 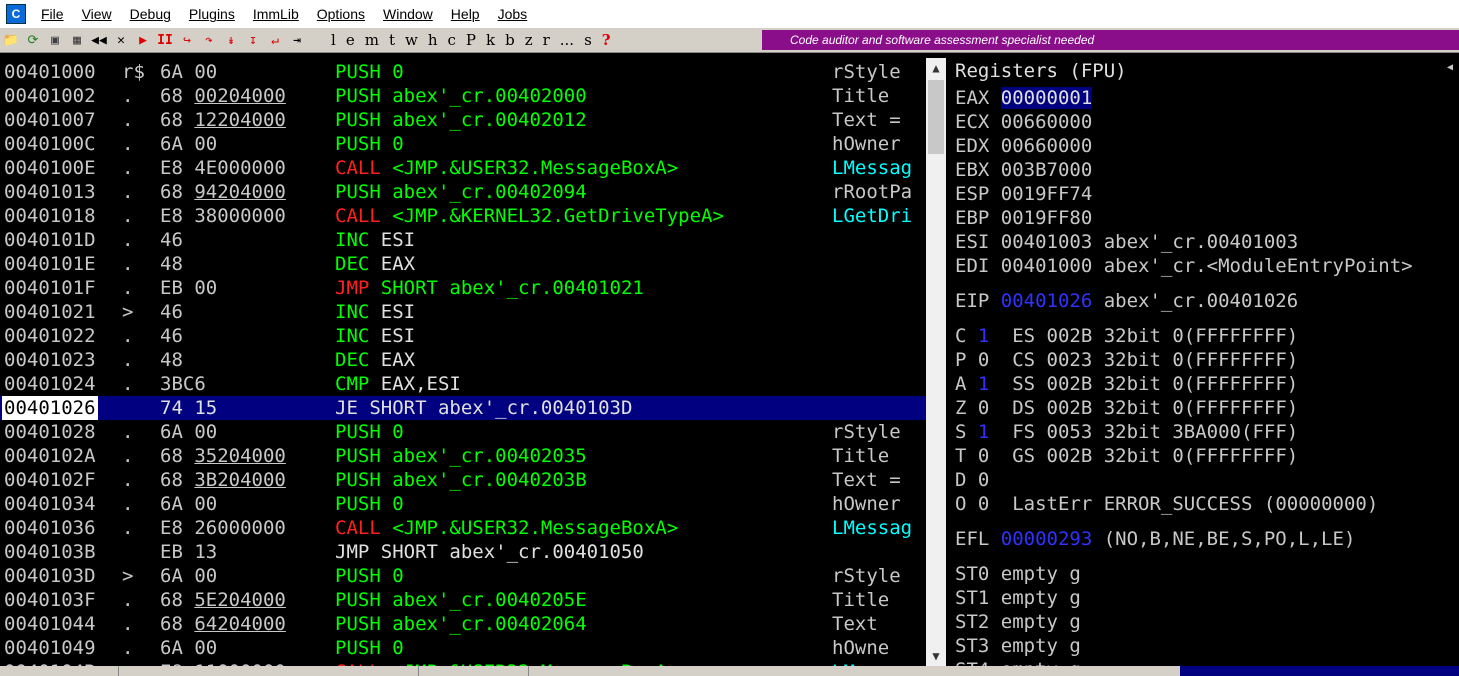 I want to click on flag-line: T 0 GS 002B 32bit 0(FFFFFFFF), so click(x=1126, y=456).